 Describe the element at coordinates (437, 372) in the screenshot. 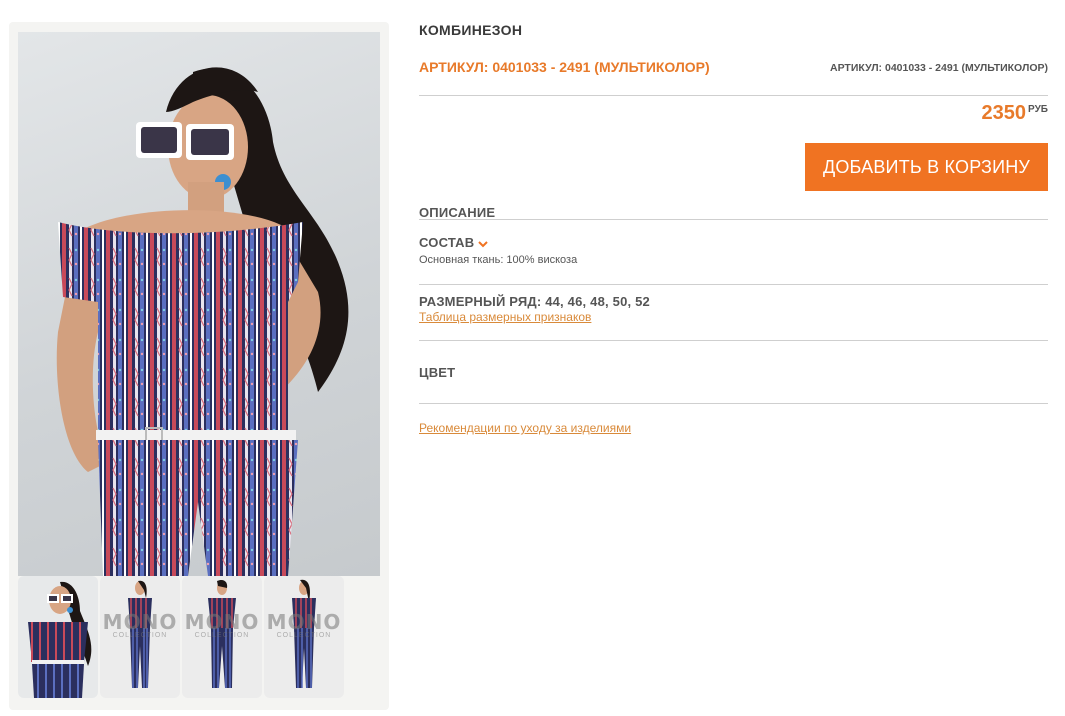

I see `color-heading: ЦВЕТ` at that location.